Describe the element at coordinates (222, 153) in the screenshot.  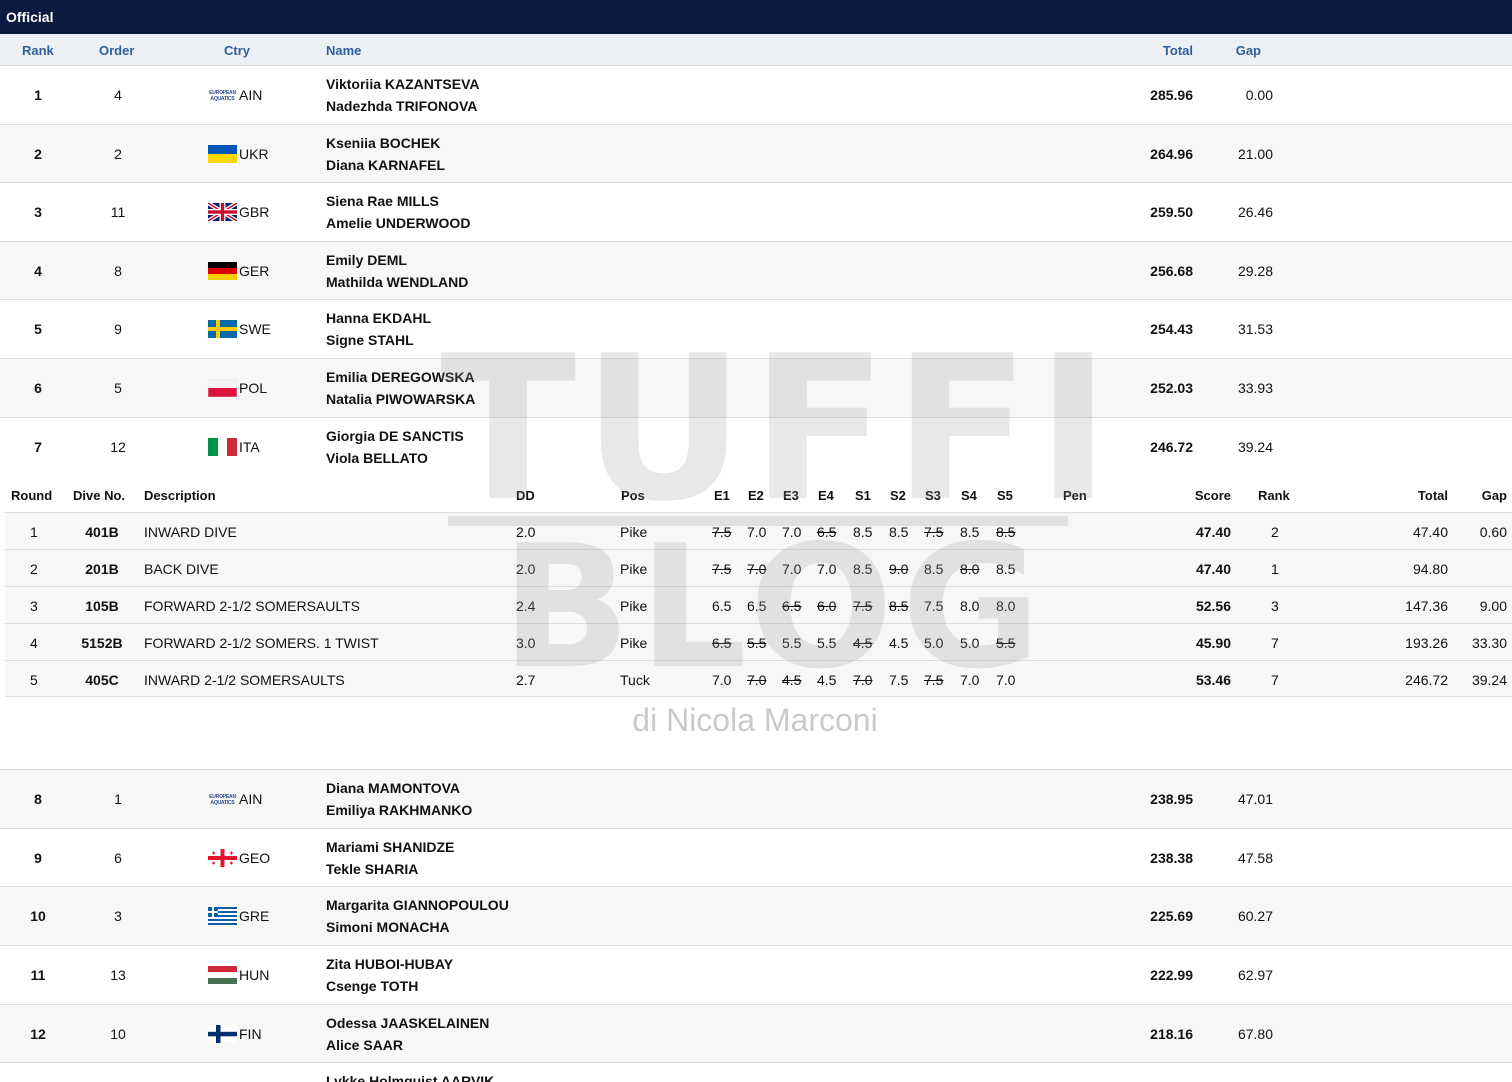
I see `ukr-flag-icon` at that location.